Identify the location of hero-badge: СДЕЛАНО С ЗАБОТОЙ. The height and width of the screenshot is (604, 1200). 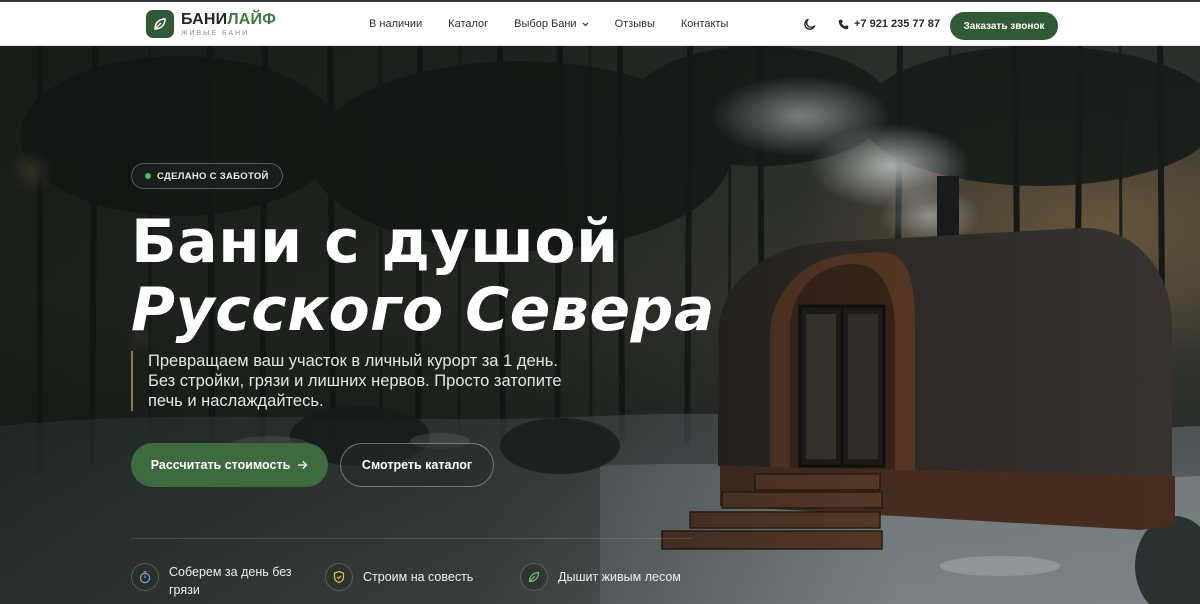
(207, 176).